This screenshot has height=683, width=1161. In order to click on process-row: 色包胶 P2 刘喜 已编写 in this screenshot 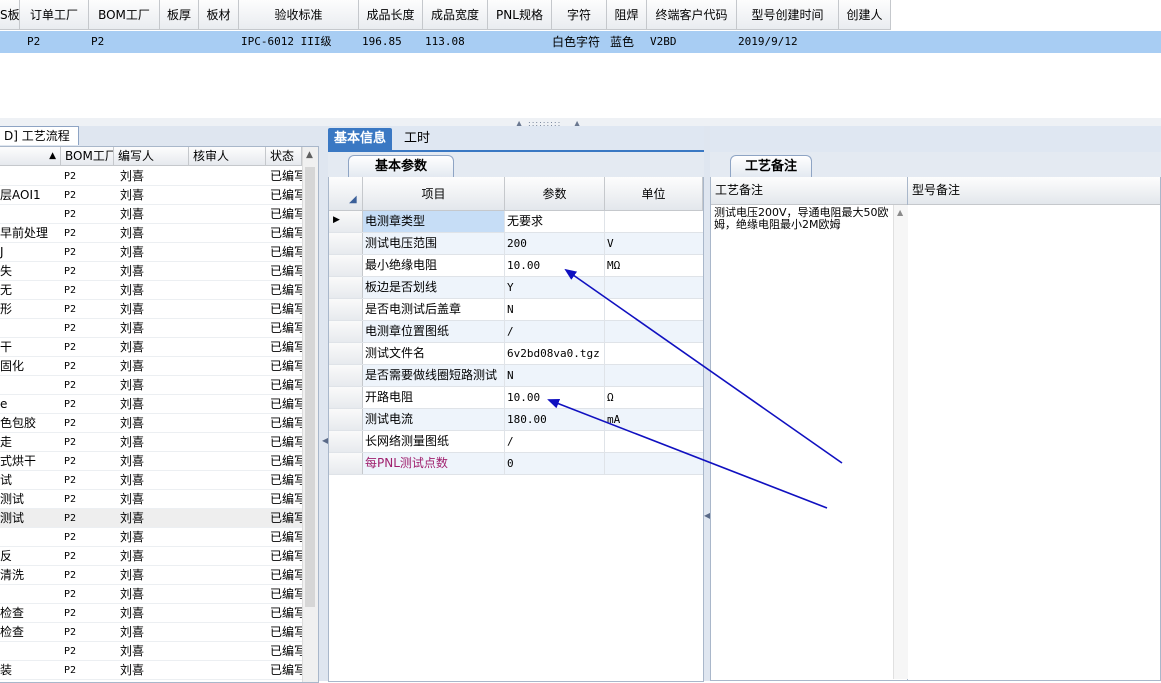, I will do `click(151, 423)`.